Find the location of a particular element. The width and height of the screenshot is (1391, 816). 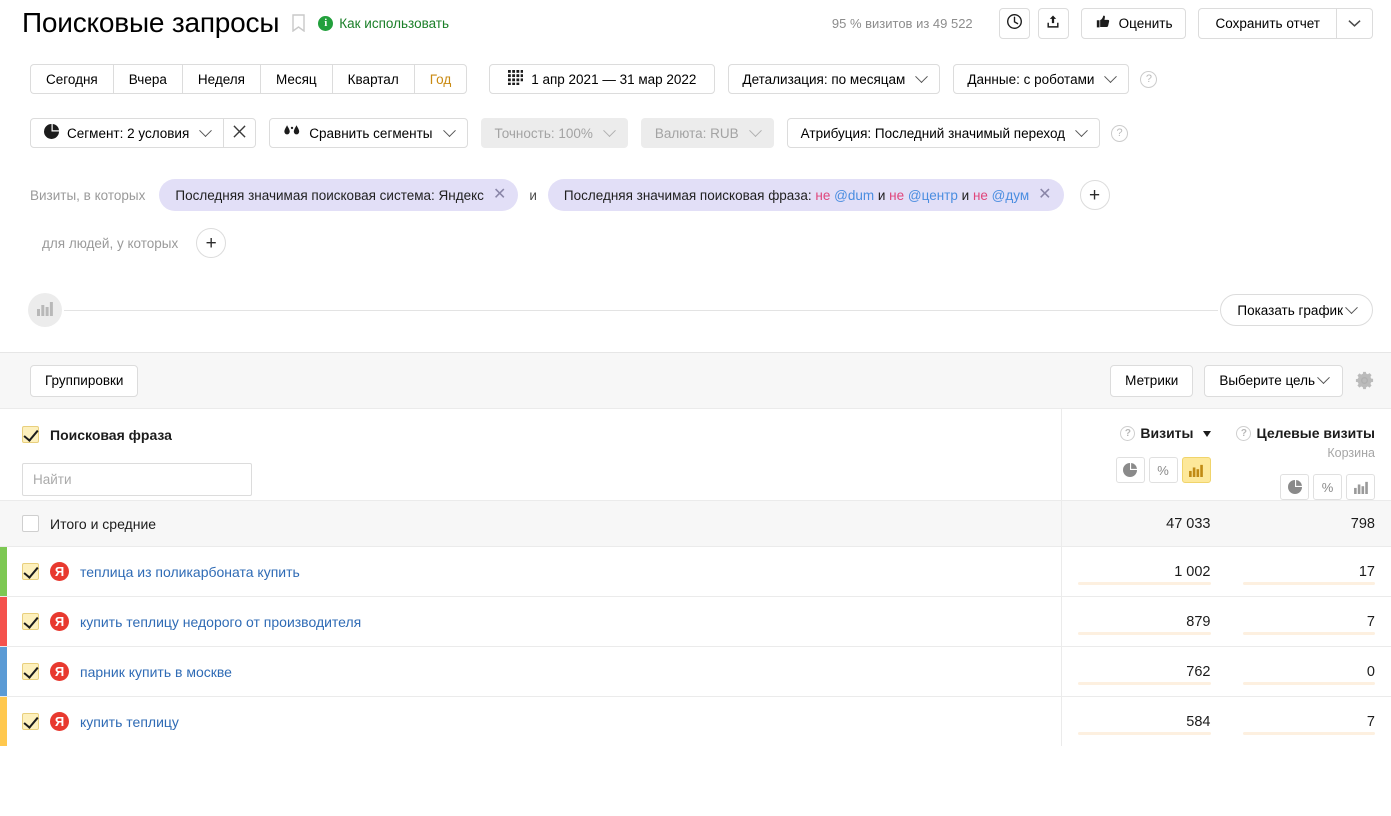

metric-label-visits: Визиты is located at coordinates (1166, 433).